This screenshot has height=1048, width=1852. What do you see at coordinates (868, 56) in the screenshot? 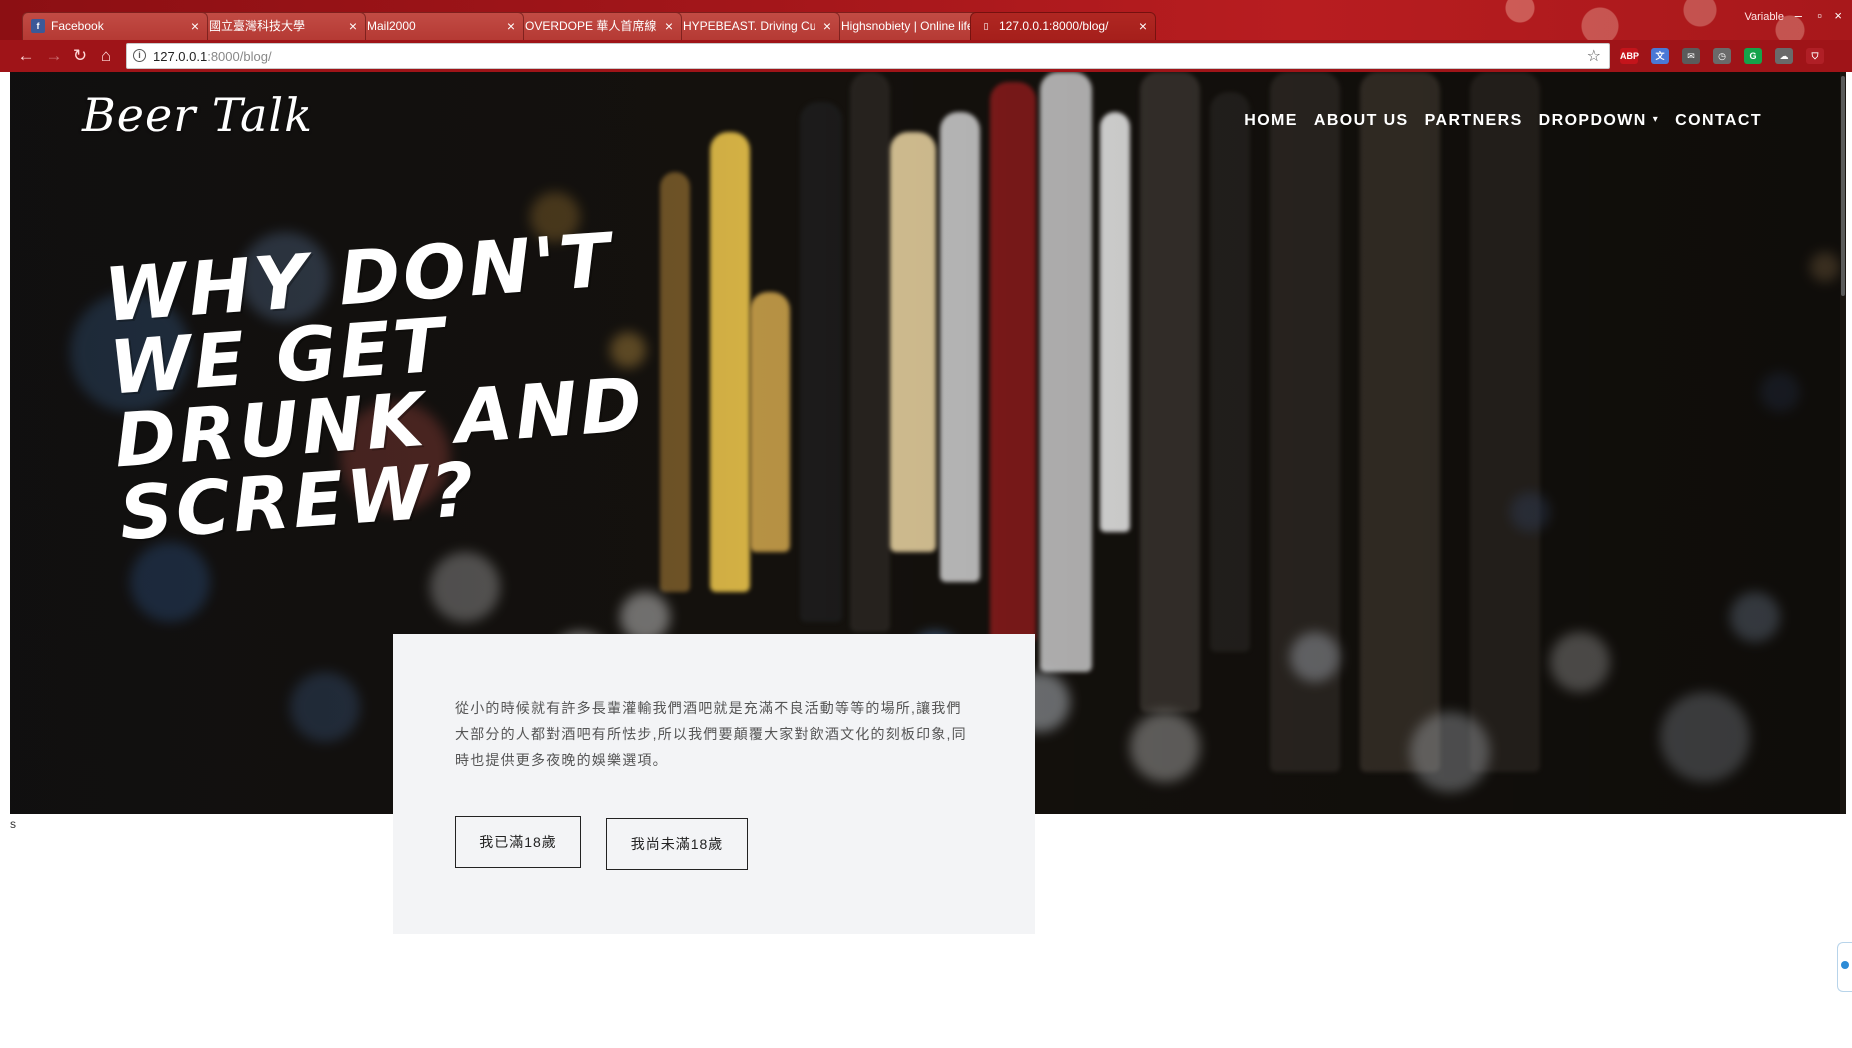
I see `address-bar: i 127.0.0.1:8000/blog/ ☆` at bounding box center [868, 56].